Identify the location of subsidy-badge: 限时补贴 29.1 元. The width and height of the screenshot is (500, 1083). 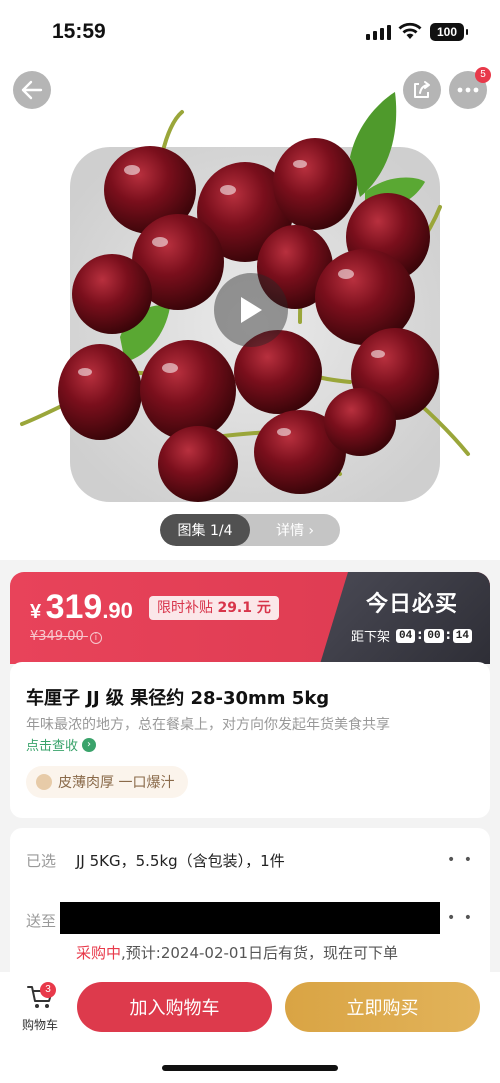
(214, 608).